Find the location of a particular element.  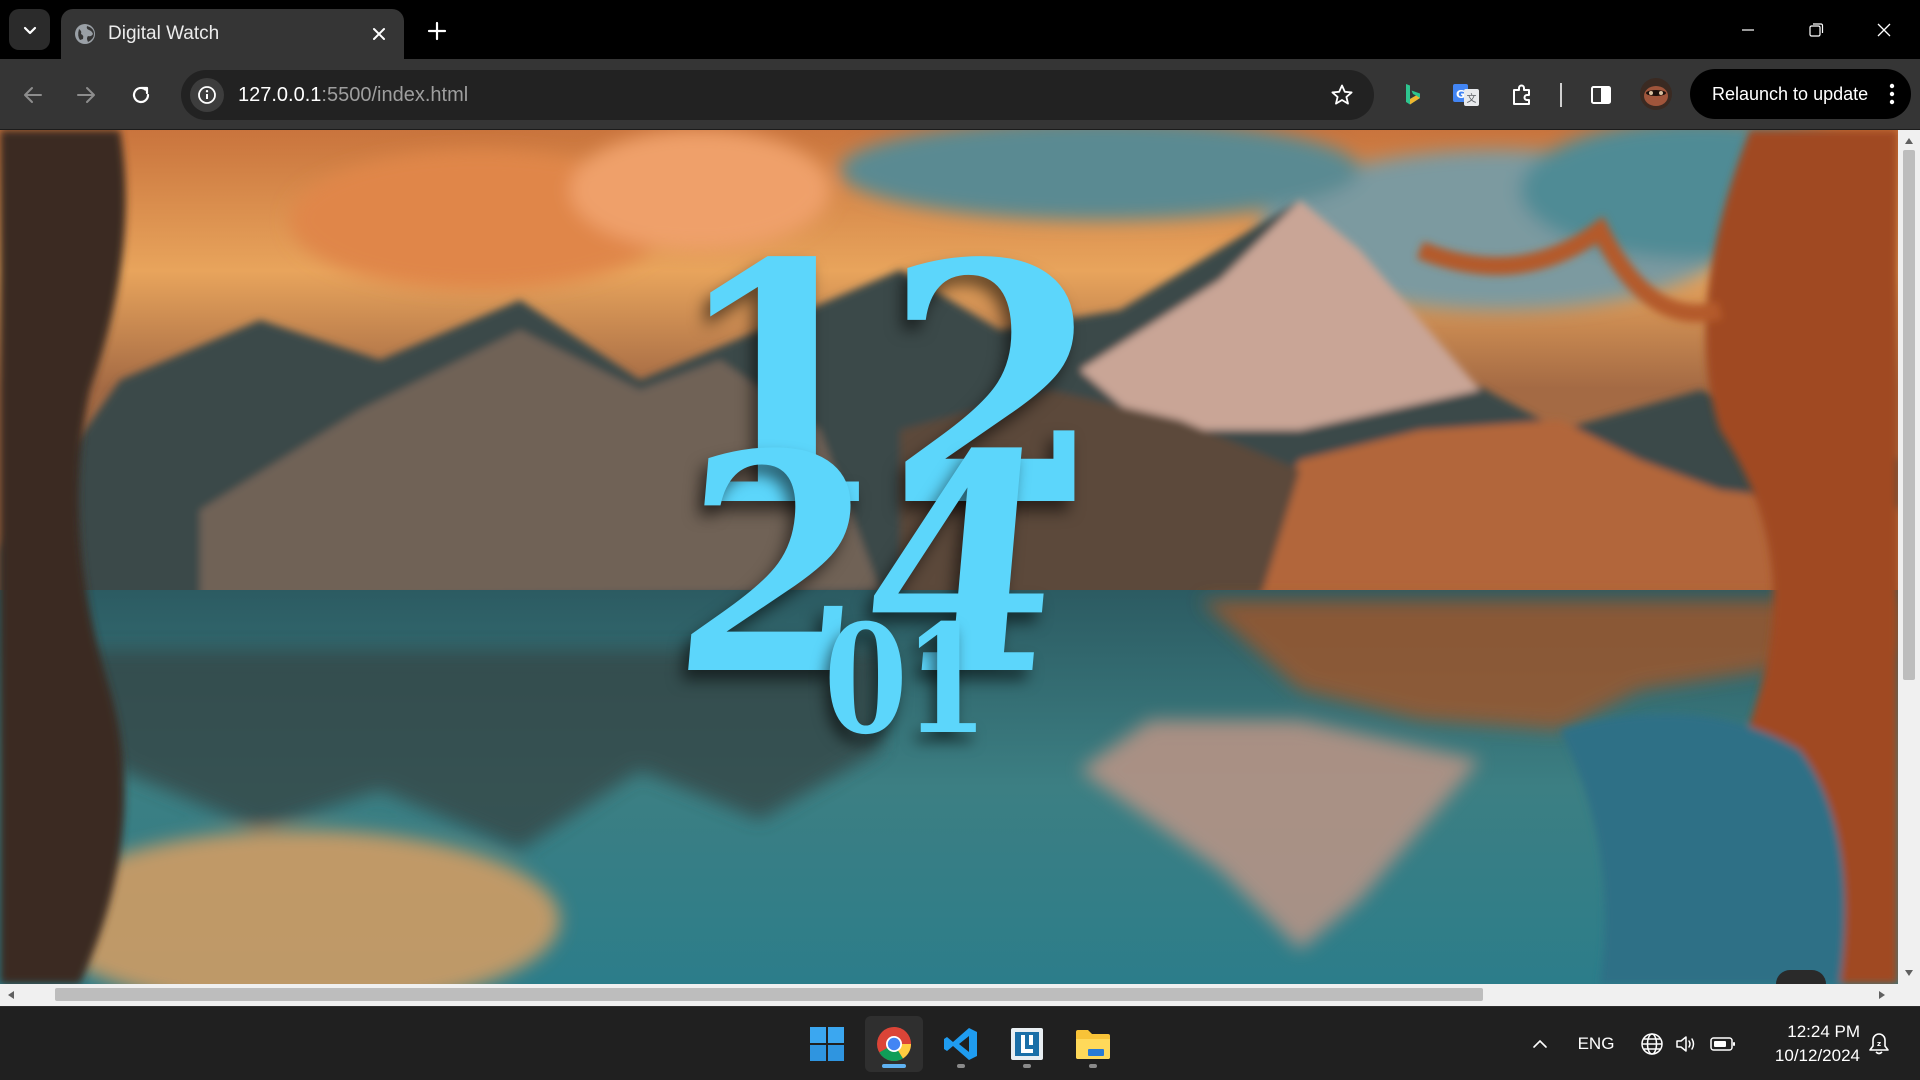

arrow-right-icon is located at coordinates (86, 95).